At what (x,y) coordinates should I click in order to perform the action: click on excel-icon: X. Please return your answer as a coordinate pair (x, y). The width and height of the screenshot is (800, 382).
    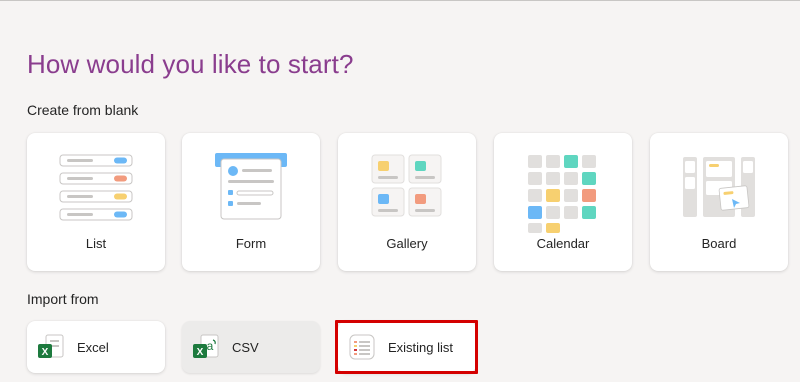
    Looking at the image, I should click on (51, 346).